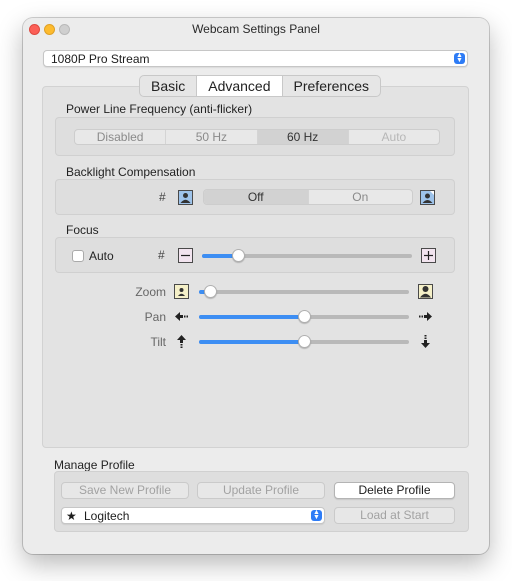 Image resolution: width=512 pixels, height=581 pixels. Describe the element at coordinates (185, 255) in the screenshot. I see `focus-minus-icon` at that location.